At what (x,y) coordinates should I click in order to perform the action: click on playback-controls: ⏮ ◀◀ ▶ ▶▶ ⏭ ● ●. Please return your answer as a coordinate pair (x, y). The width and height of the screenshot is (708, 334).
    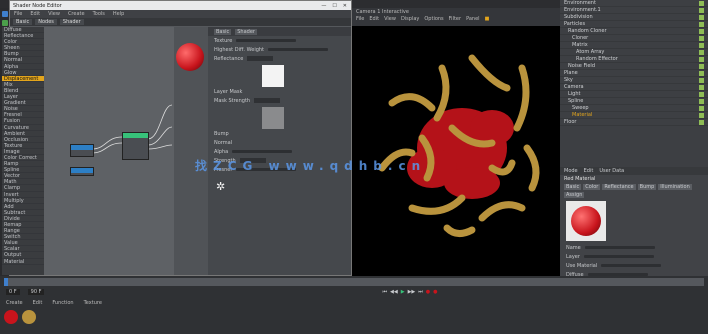
    Looking at the image, I should click on (409, 292).